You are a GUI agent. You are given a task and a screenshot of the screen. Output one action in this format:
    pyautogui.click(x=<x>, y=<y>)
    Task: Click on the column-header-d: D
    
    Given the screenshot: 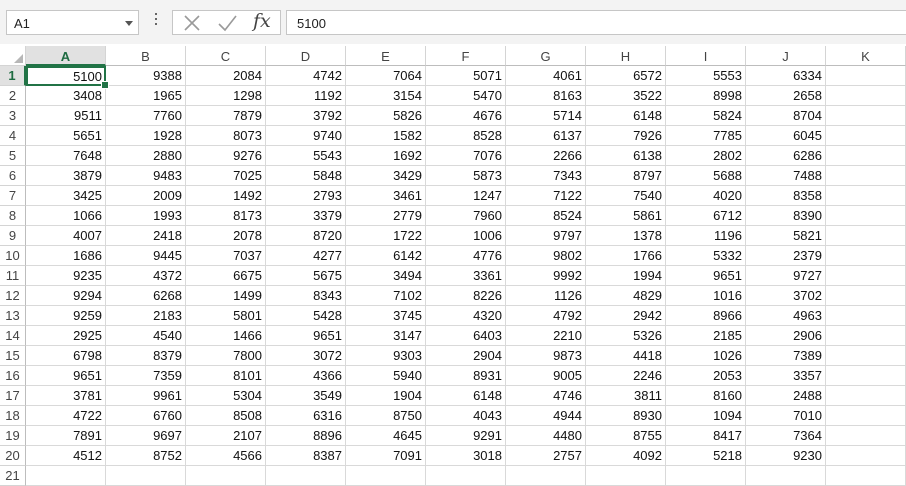 What is the action you would take?
    pyautogui.click(x=306, y=56)
    